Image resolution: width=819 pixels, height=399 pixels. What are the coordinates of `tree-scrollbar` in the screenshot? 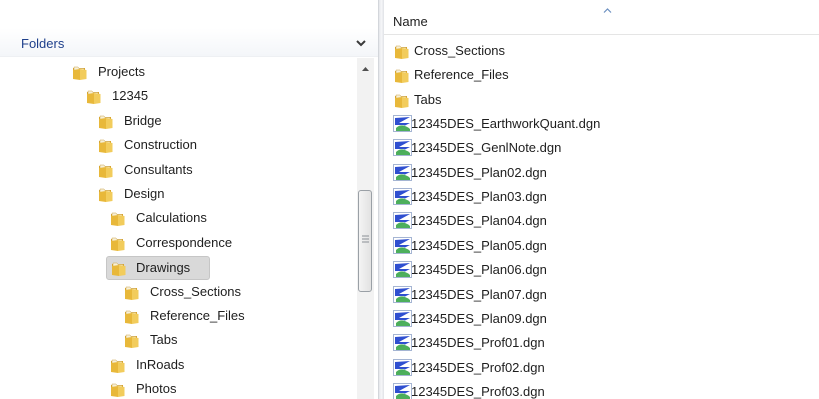 It's located at (365, 228).